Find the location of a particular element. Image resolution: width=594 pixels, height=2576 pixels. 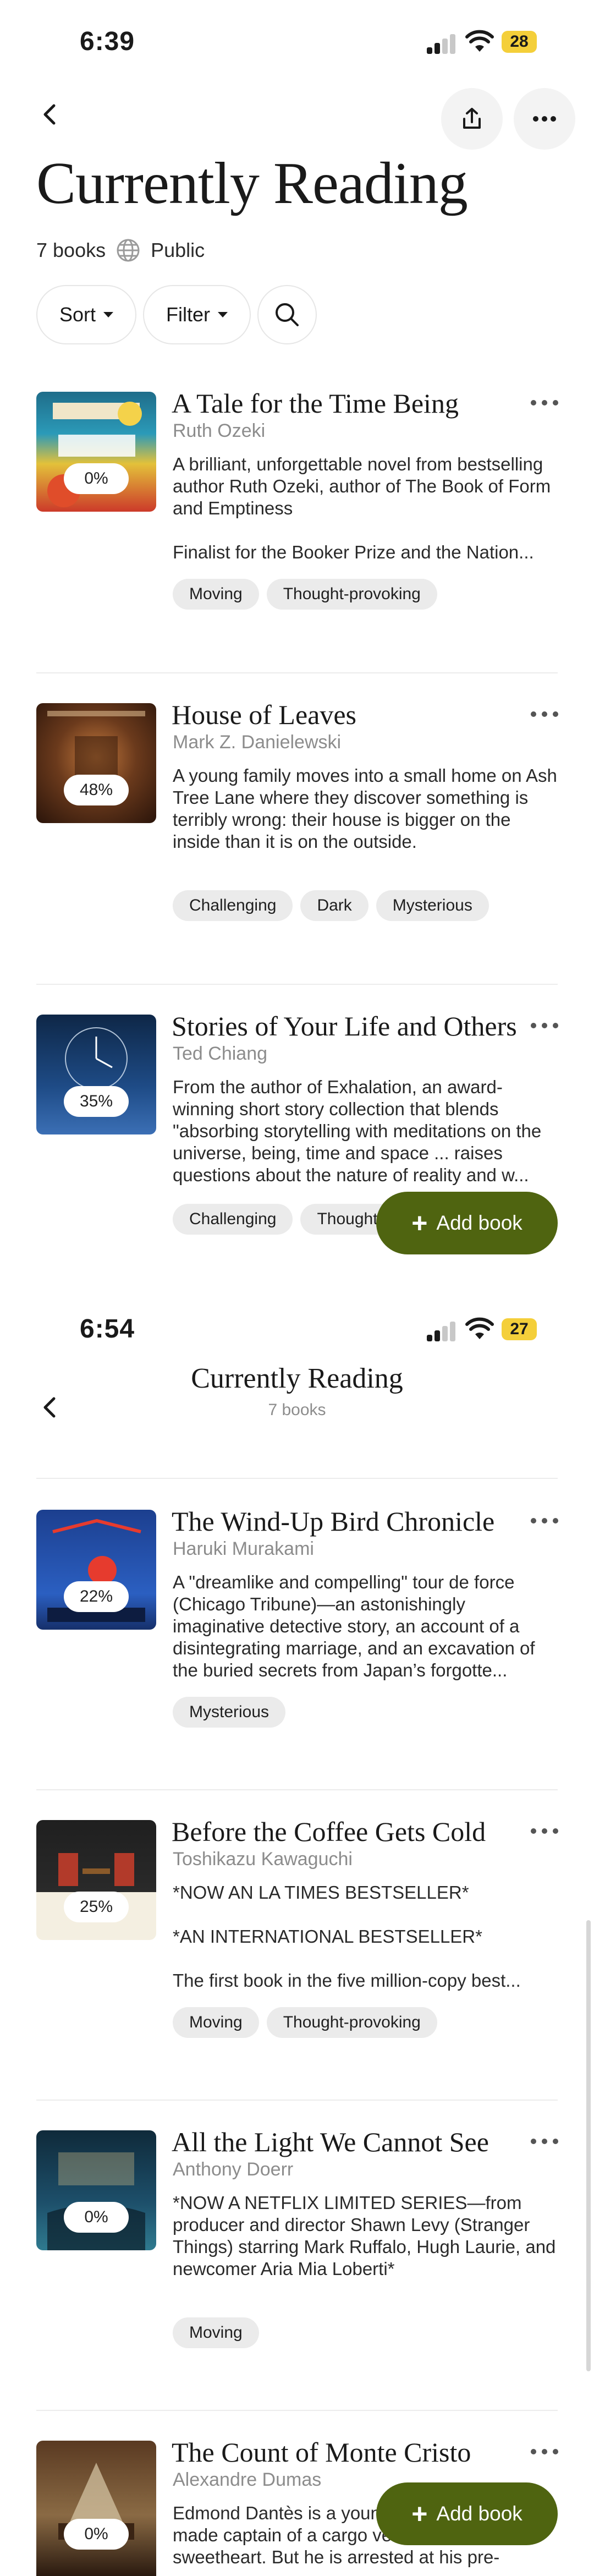

search-button is located at coordinates (287, 314).